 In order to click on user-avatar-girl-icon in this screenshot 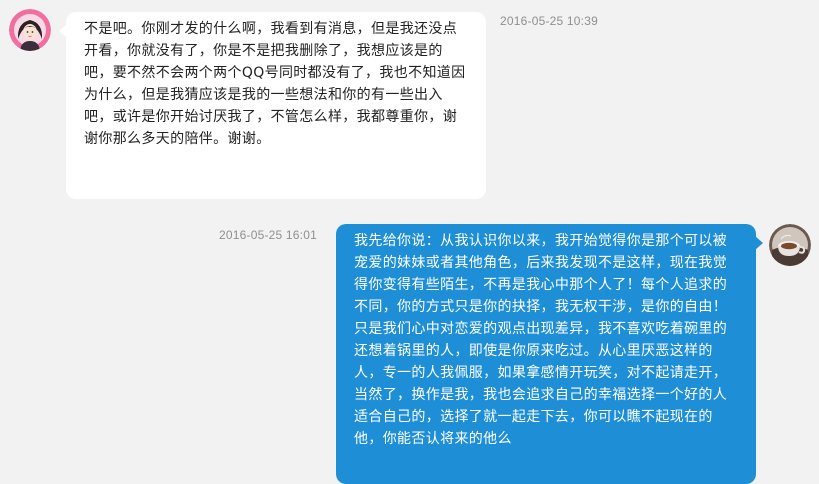, I will do `click(30, 30)`.